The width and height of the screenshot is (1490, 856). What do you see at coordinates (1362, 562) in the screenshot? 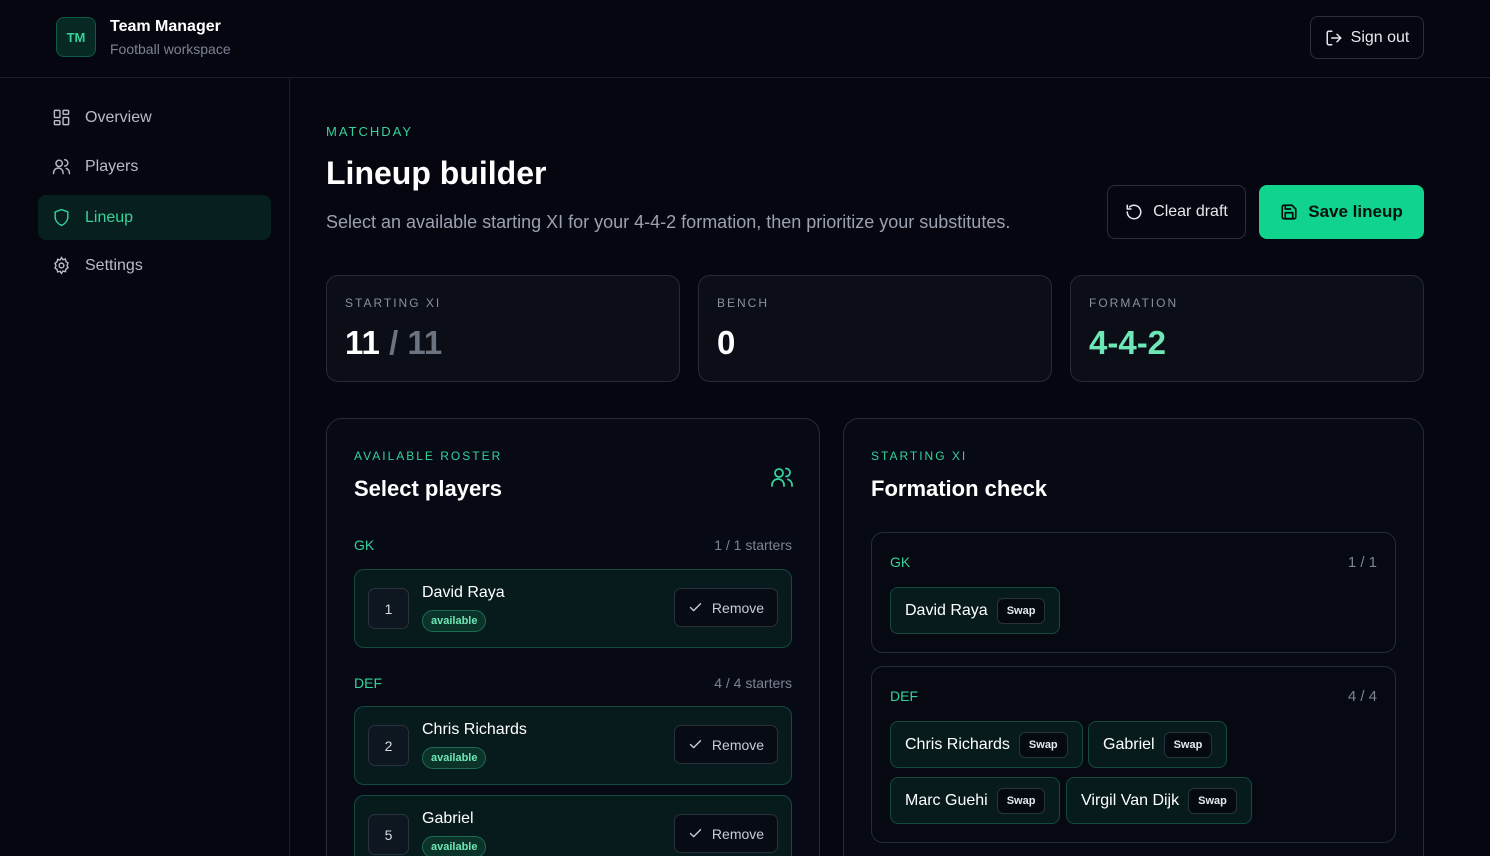
I see `group-count: 1 / 1` at bounding box center [1362, 562].